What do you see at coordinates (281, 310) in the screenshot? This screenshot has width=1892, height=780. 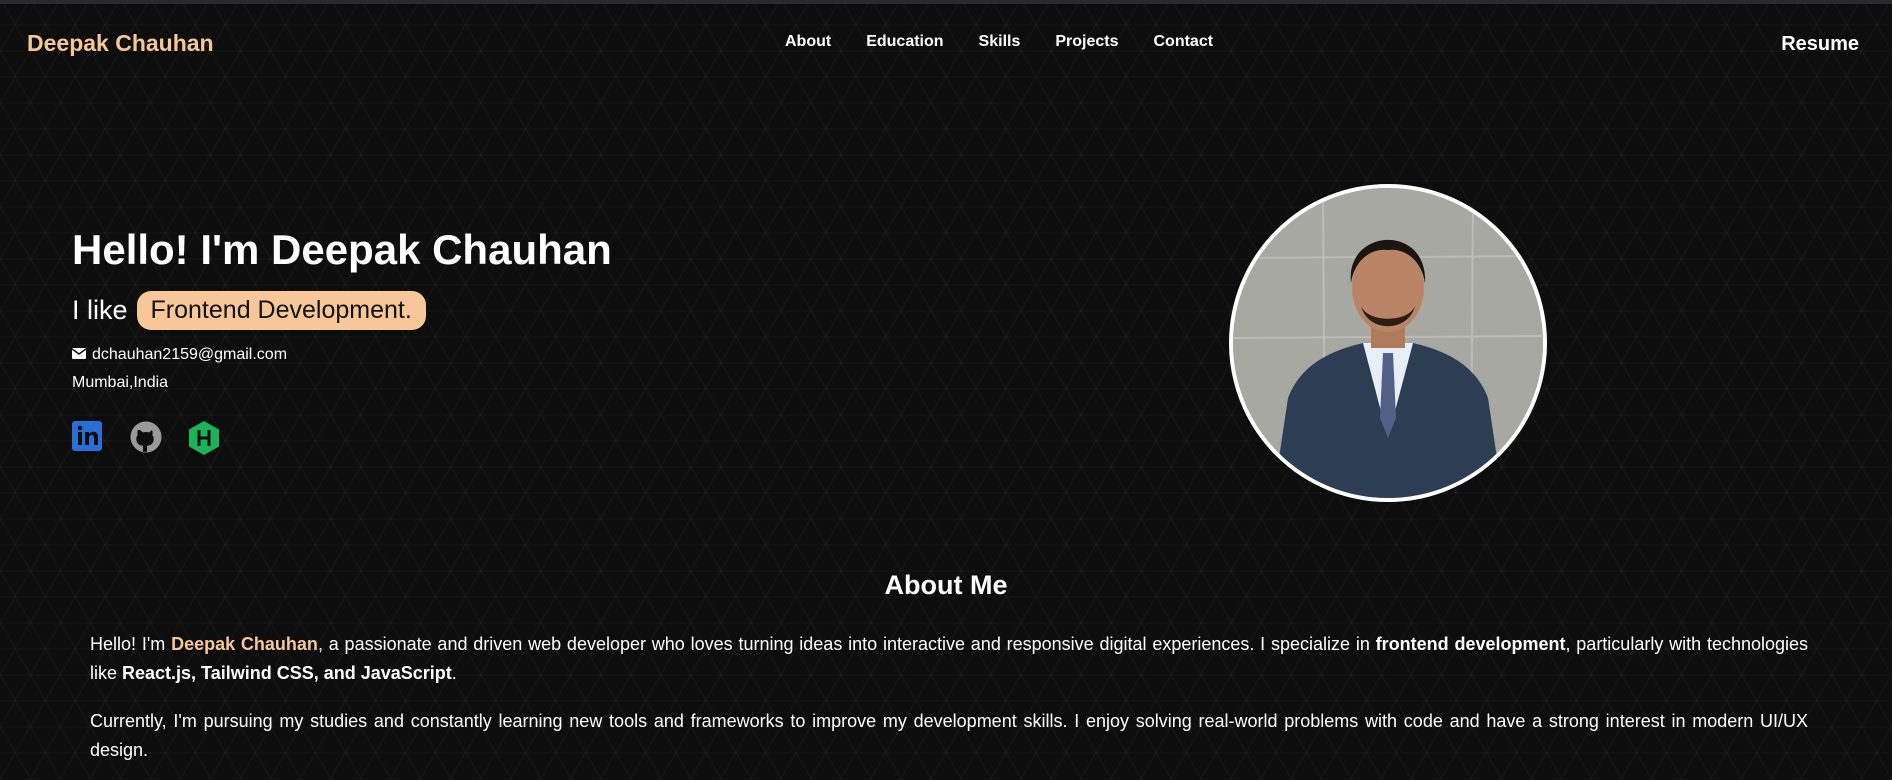 I see `tagline-highlight: Frontend Development.` at bounding box center [281, 310].